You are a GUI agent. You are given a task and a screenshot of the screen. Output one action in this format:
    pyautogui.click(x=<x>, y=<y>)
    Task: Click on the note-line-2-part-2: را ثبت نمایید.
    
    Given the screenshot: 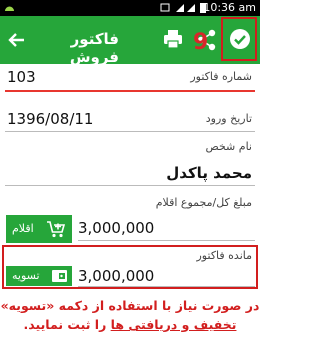 What is the action you would take?
    pyautogui.click(x=67, y=324)
    